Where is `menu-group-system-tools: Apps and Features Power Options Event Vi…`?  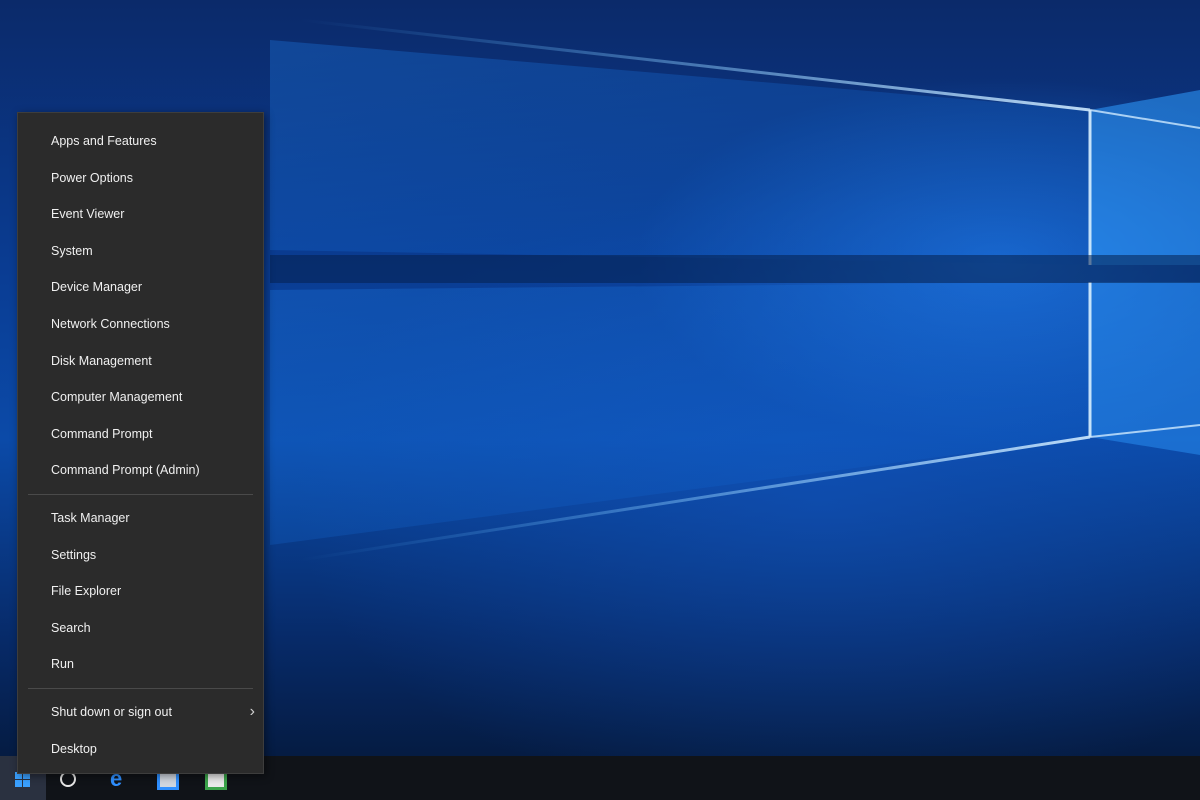
menu-group-system-tools: Apps and Features Power Options Event Vi… is located at coordinates (140, 306).